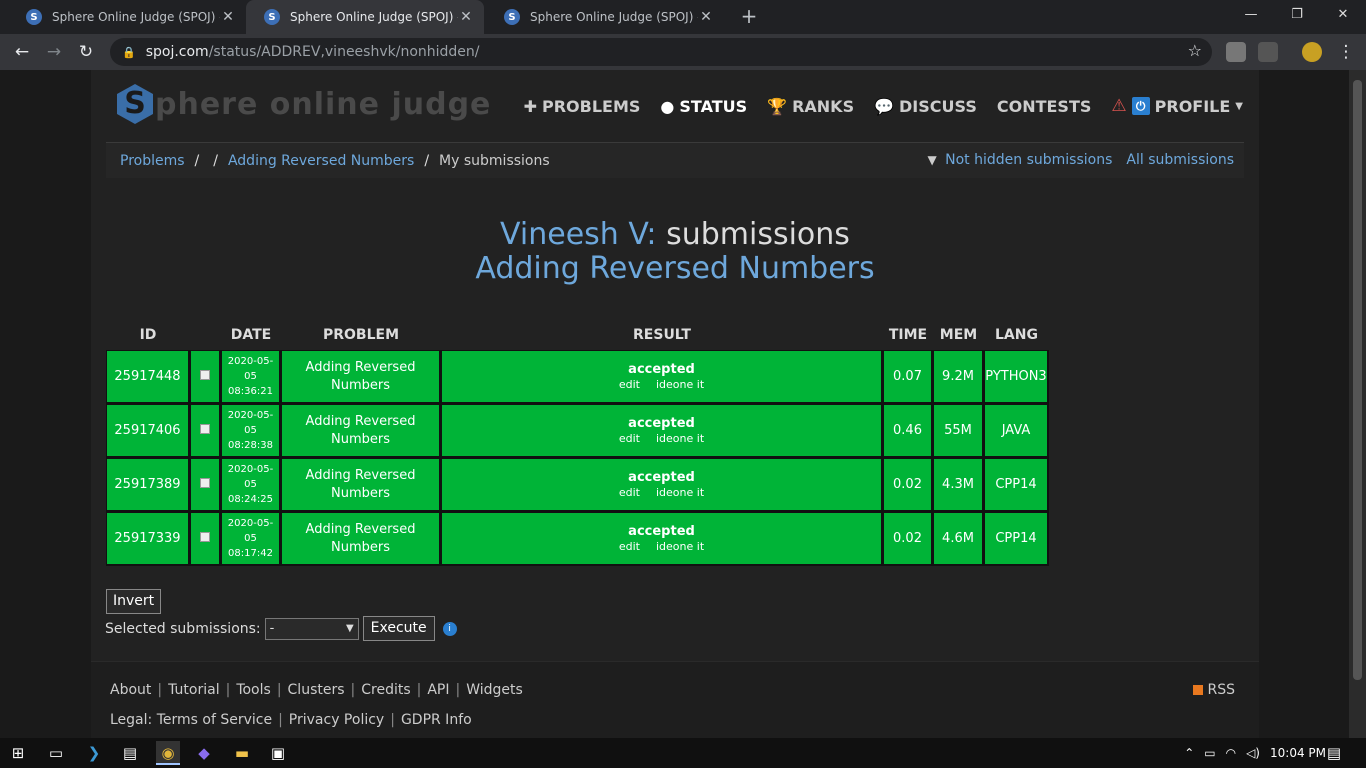 The width and height of the screenshot is (1366, 768). Describe the element at coordinates (250, 499) in the screenshot. I see `date-time: 08:24:25` at that location.